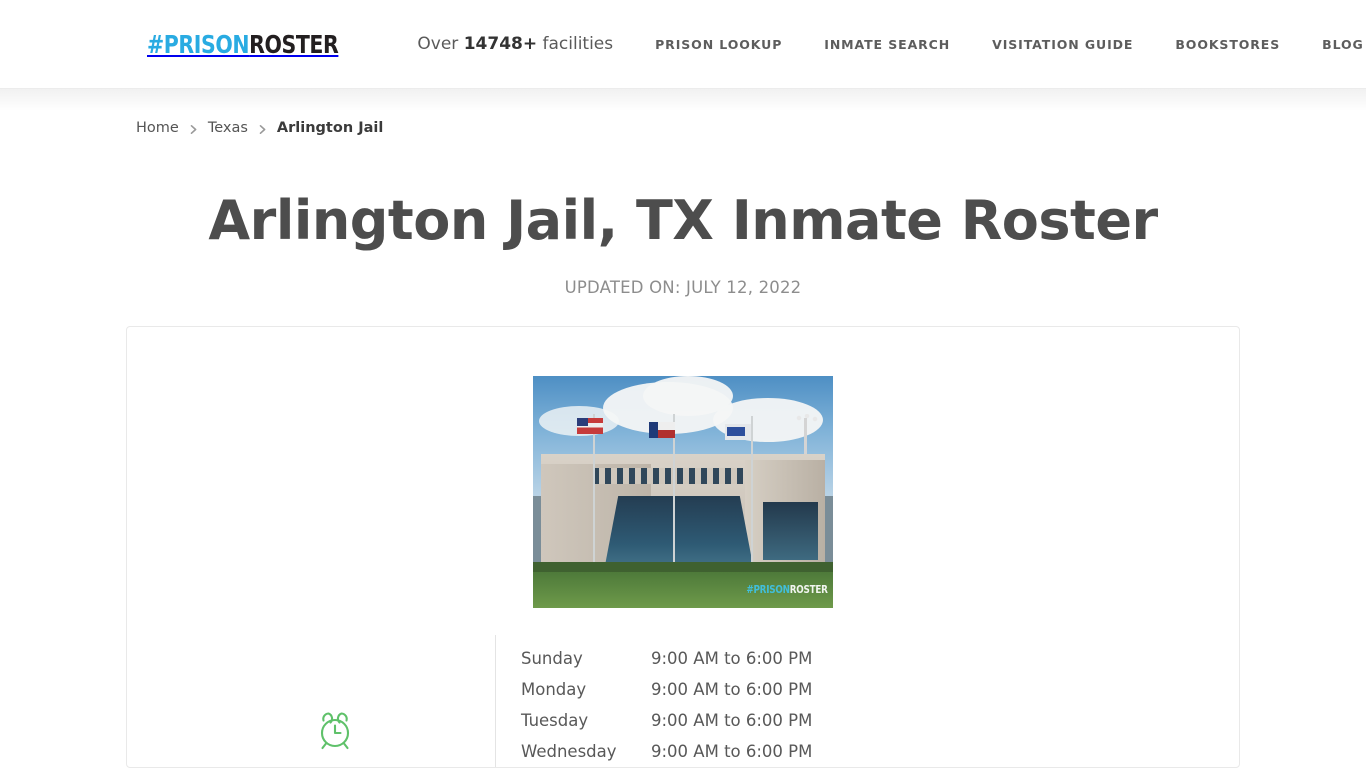 This screenshot has width=1366, height=768. Describe the element at coordinates (880, 751) in the screenshot. I see `hours-row: Wednesday 9:00 AM to 6:00 PM` at that location.